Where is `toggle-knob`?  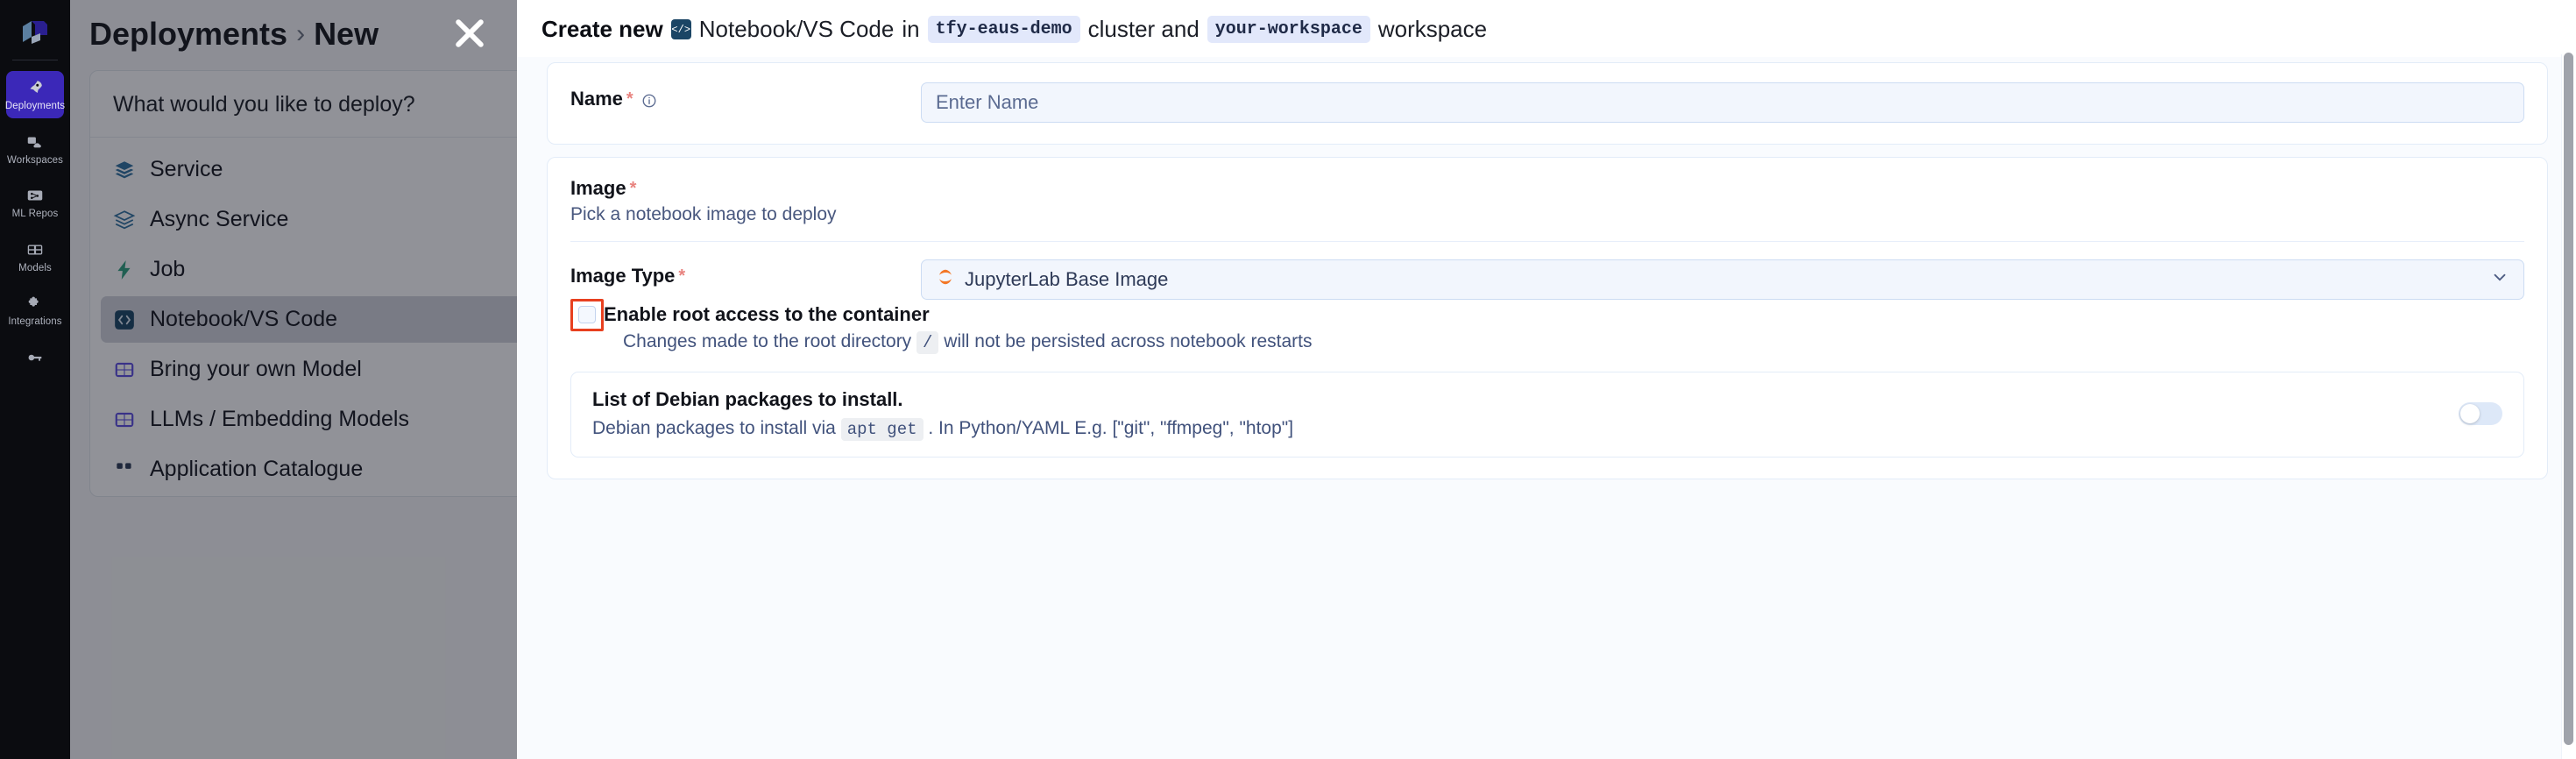 toggle-knob is located at coordinates (2470, 414).